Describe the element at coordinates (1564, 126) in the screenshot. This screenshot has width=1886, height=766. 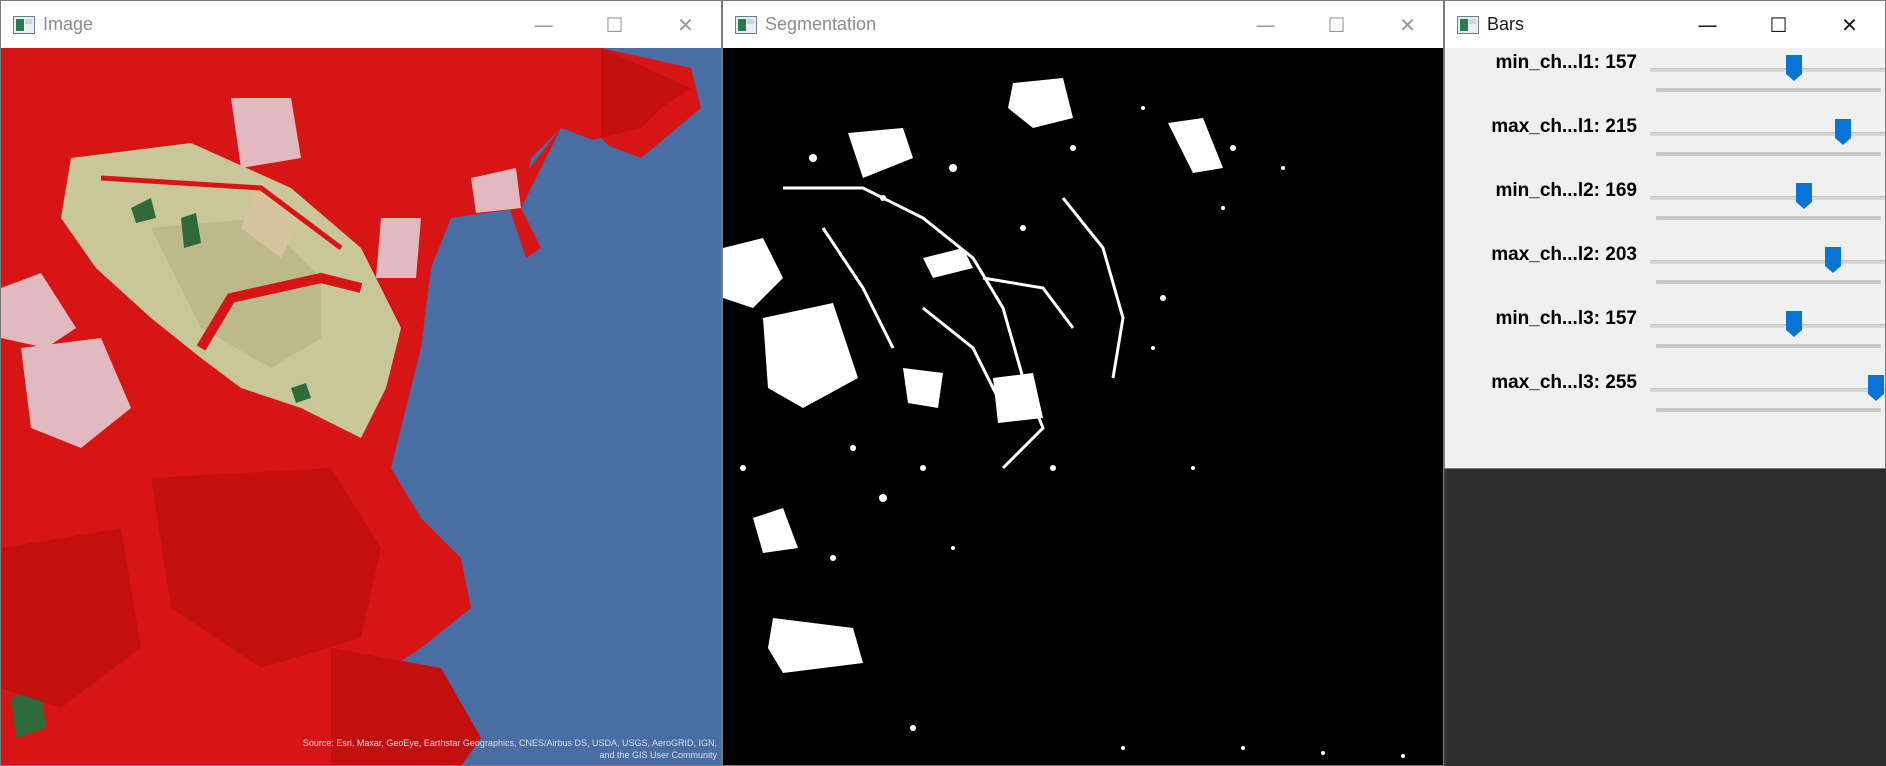
I see `trackbar-label: max_ch...l1: 215` at that location.